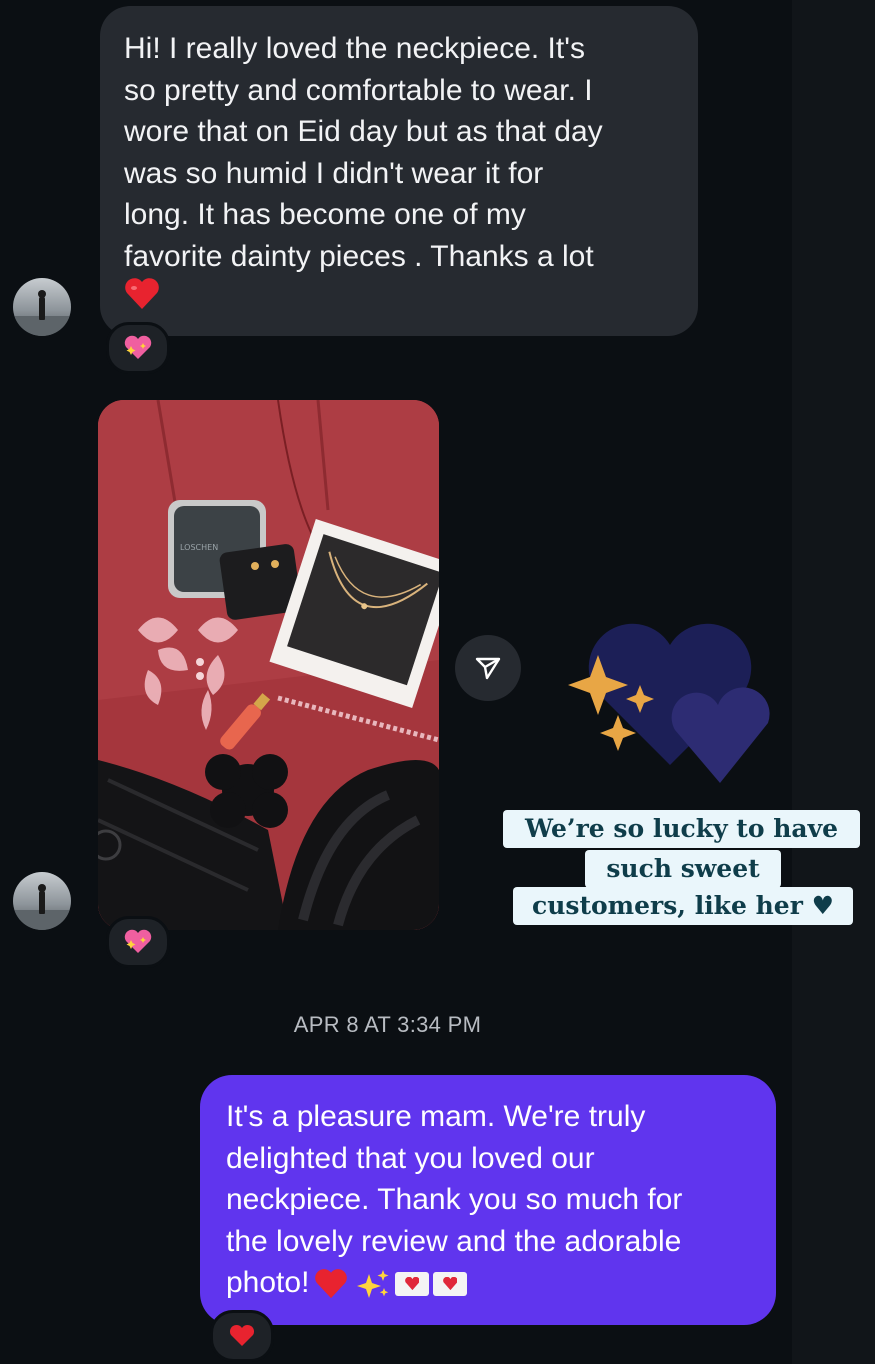 Image resolution: width=875 pixels, height=1364 pixels. I want to click on sparkles-emoji, so click(373, 1284).